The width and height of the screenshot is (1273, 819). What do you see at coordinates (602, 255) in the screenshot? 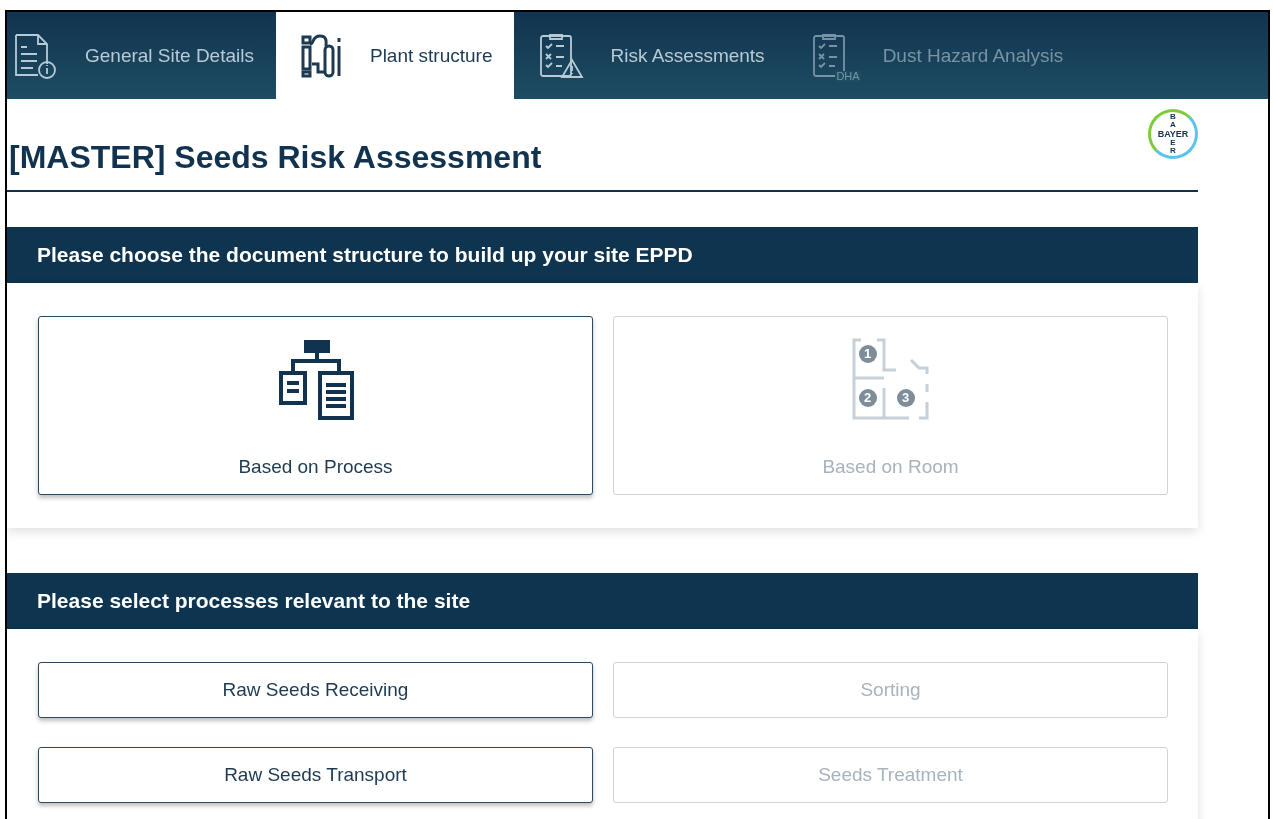
I see `section-header: Please choose the document structure to build up your site EPPD` at bounding box center [602, 255].